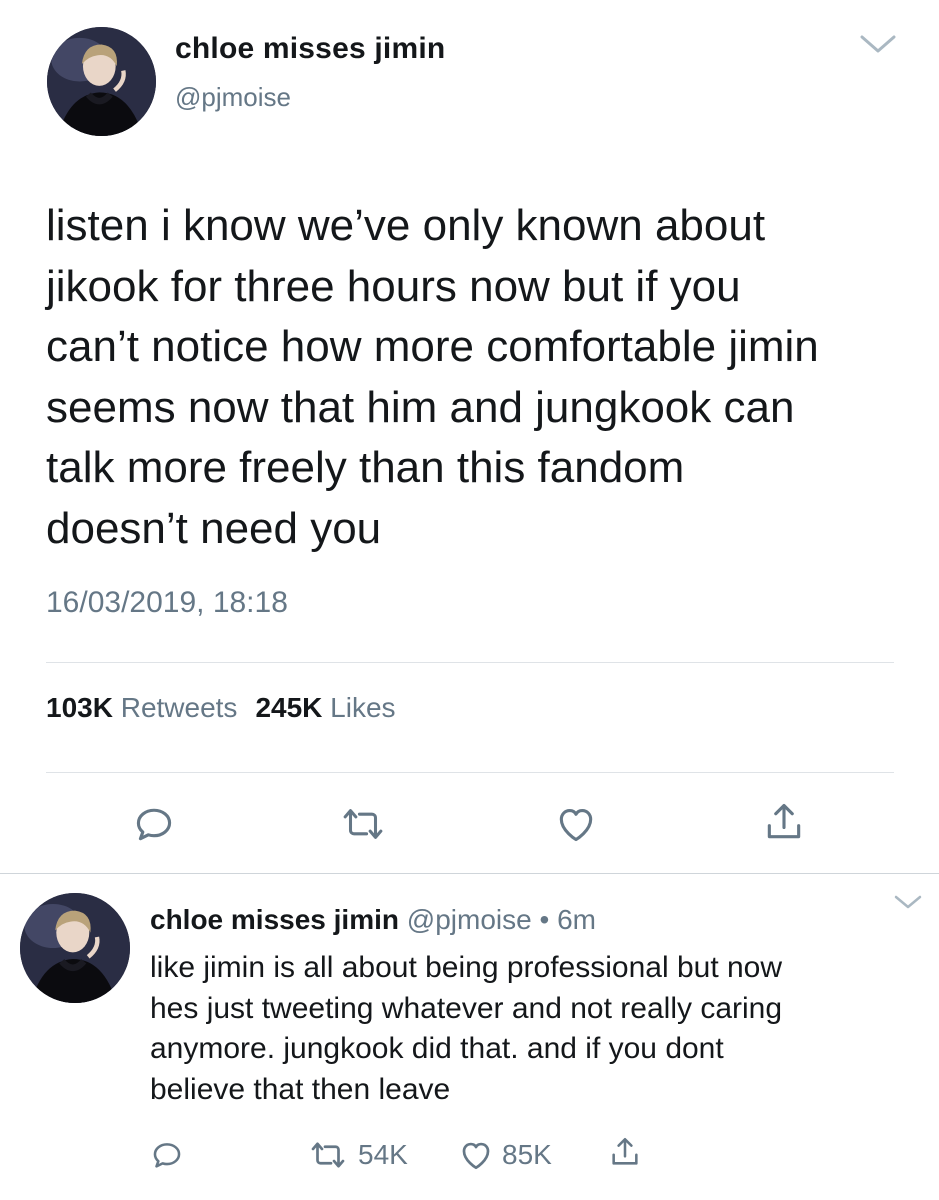 The height and width of the screenshot is (1200, 939). What do you see at coordinates (469, 919) in the screenshot?
I see `reply-handle: @pjmoise` at bounding box center [469, 919].